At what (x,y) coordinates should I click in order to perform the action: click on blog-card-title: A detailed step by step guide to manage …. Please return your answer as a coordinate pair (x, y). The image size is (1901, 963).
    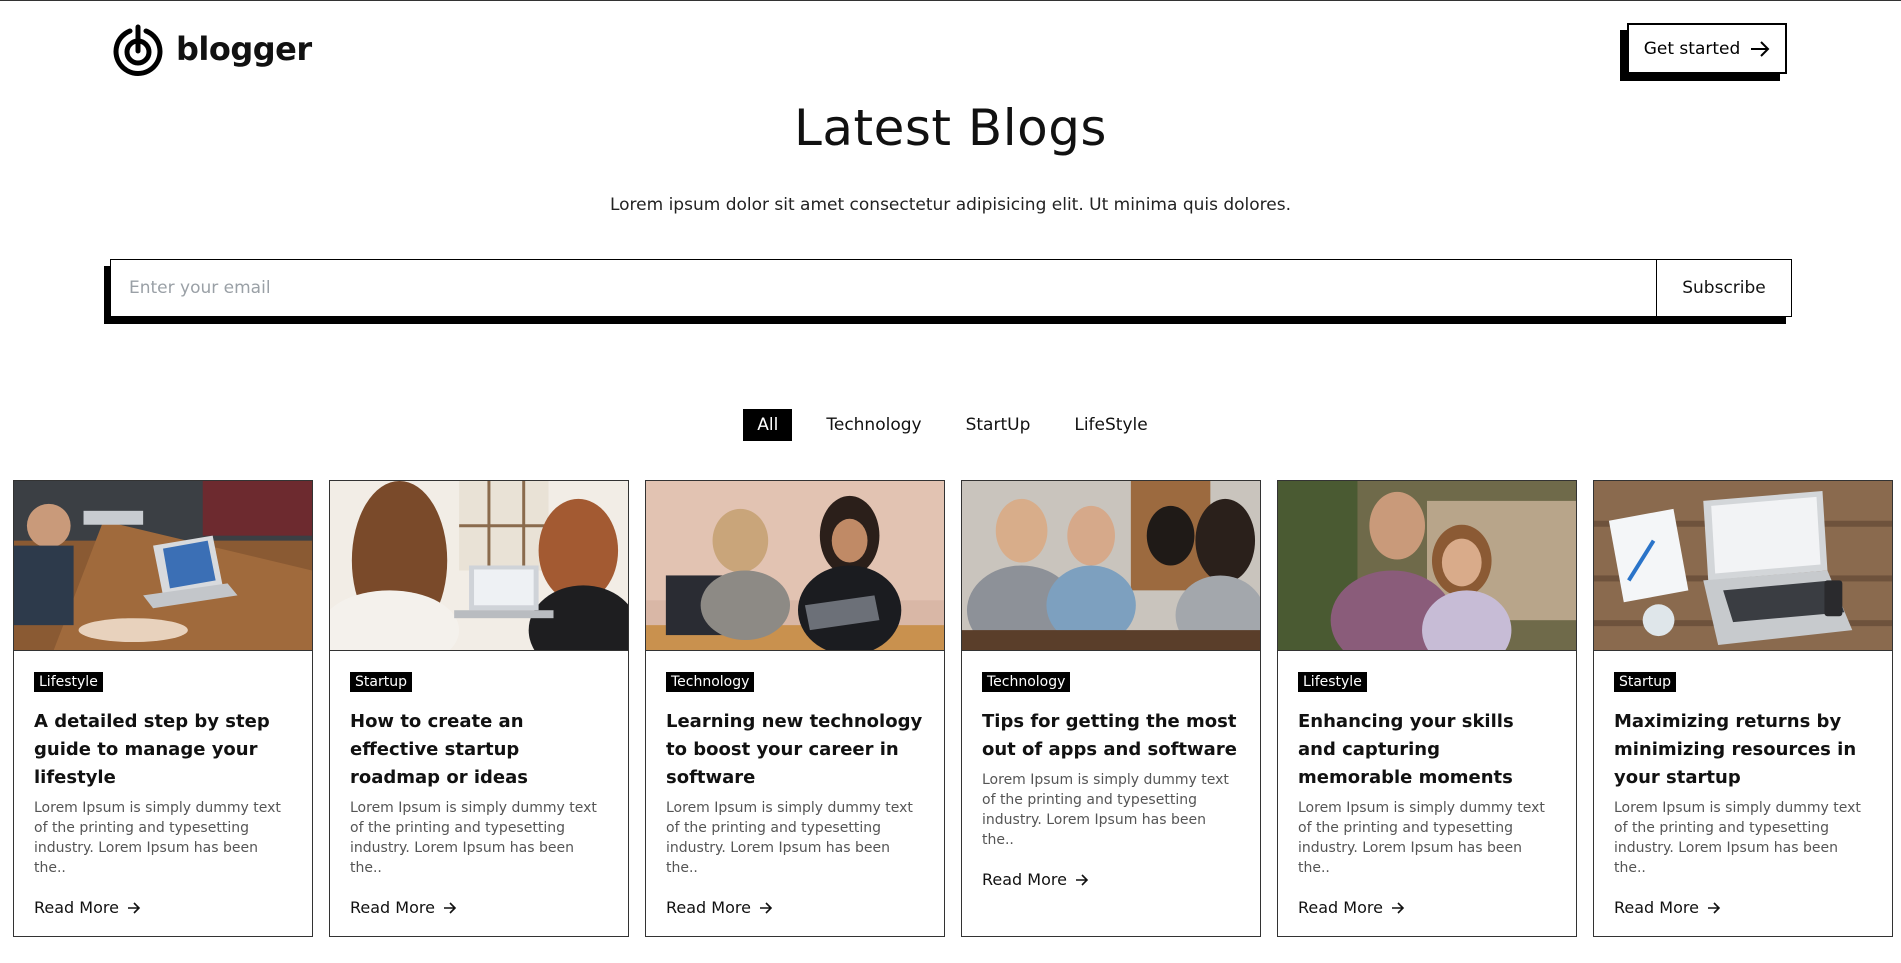
    Looking at the image, I should click on (163, 750).